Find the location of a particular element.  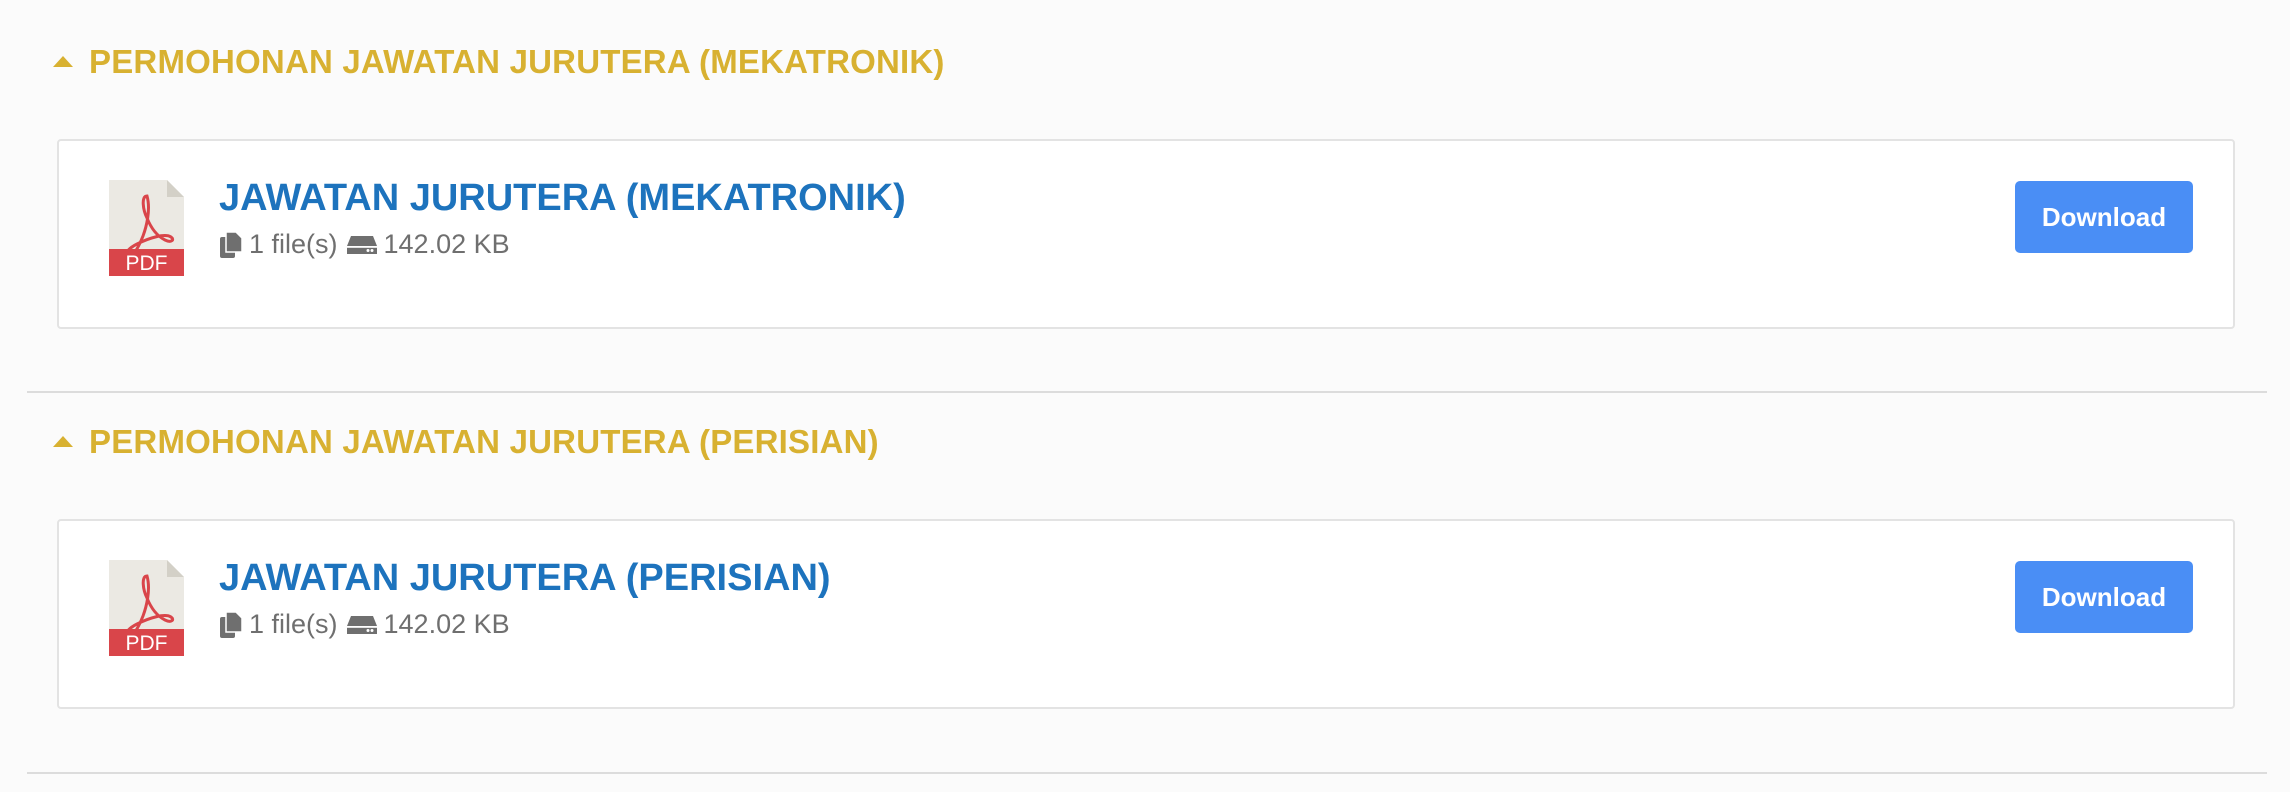

category-header: PERMOHONAN JAWATAN JURUTERA (PERISIAN) is located at coordinates (466, 442).